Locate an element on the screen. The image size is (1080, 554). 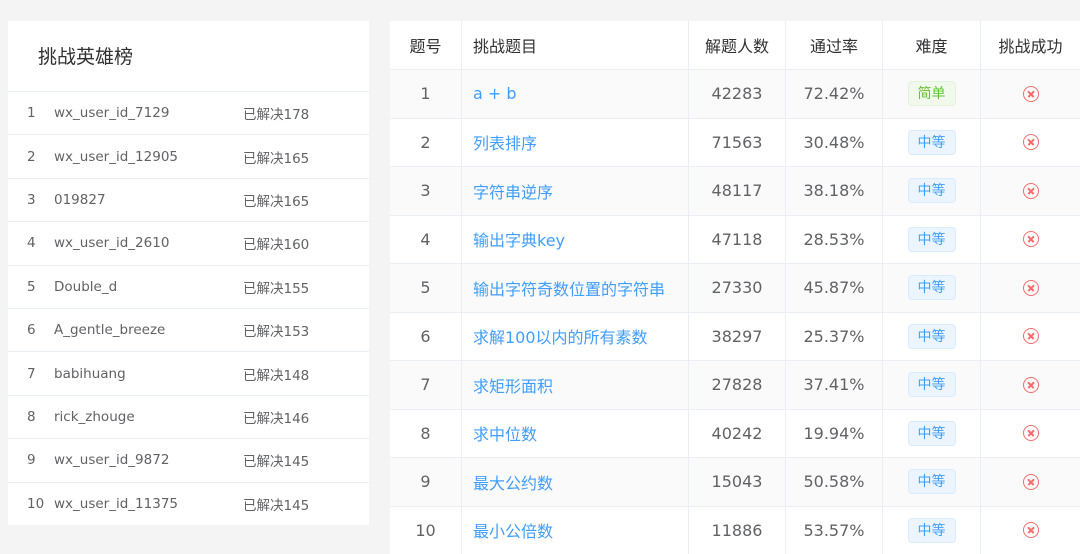
problem-title-link: 最小公倍数 is located at coordinates (513, 530).